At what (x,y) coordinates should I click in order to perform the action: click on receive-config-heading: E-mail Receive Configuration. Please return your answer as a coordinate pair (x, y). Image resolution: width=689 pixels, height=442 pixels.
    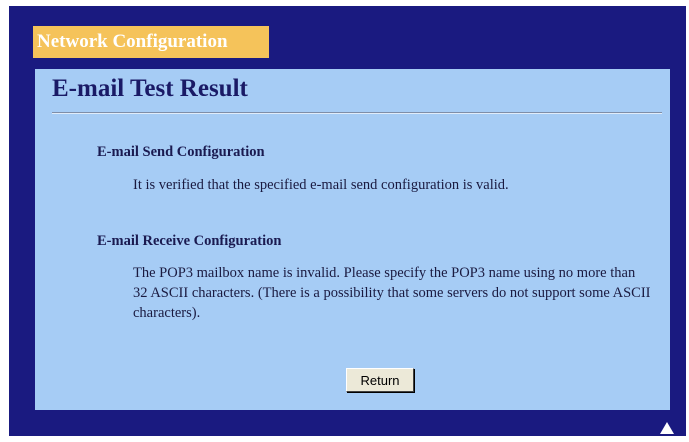
    Looking at the image, I should click on (189, 241).